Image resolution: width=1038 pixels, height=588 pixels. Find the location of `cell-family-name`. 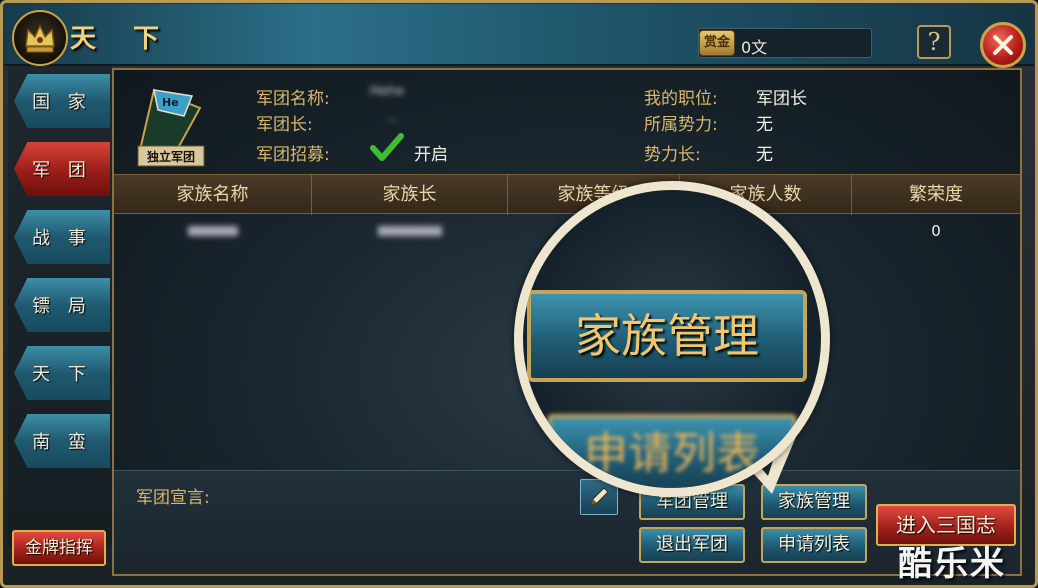

cell-family-name is located at coordinates (213, 231).